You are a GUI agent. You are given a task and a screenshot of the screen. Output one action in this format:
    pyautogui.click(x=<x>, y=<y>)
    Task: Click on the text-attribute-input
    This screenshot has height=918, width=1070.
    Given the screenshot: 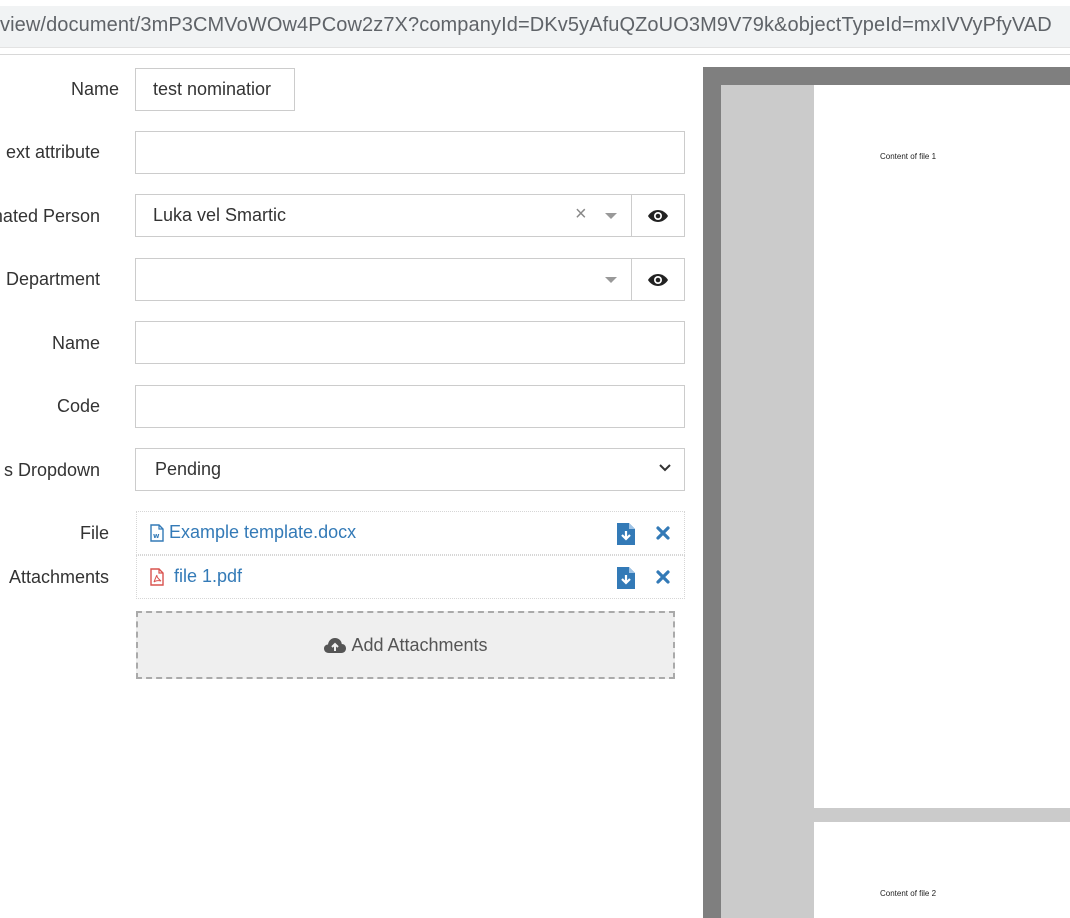 What is the action you would take?
    pyautogui.click(x=410, y=152)
    